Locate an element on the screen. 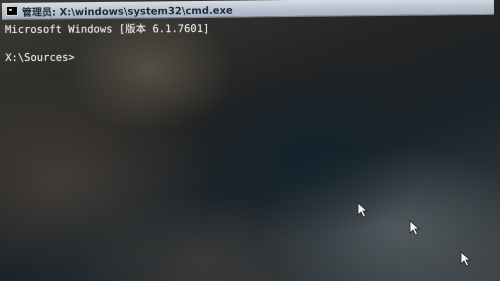 The image size is (500, 281). console-prompt: X:\Sources> is located at coordinates (245, 56).